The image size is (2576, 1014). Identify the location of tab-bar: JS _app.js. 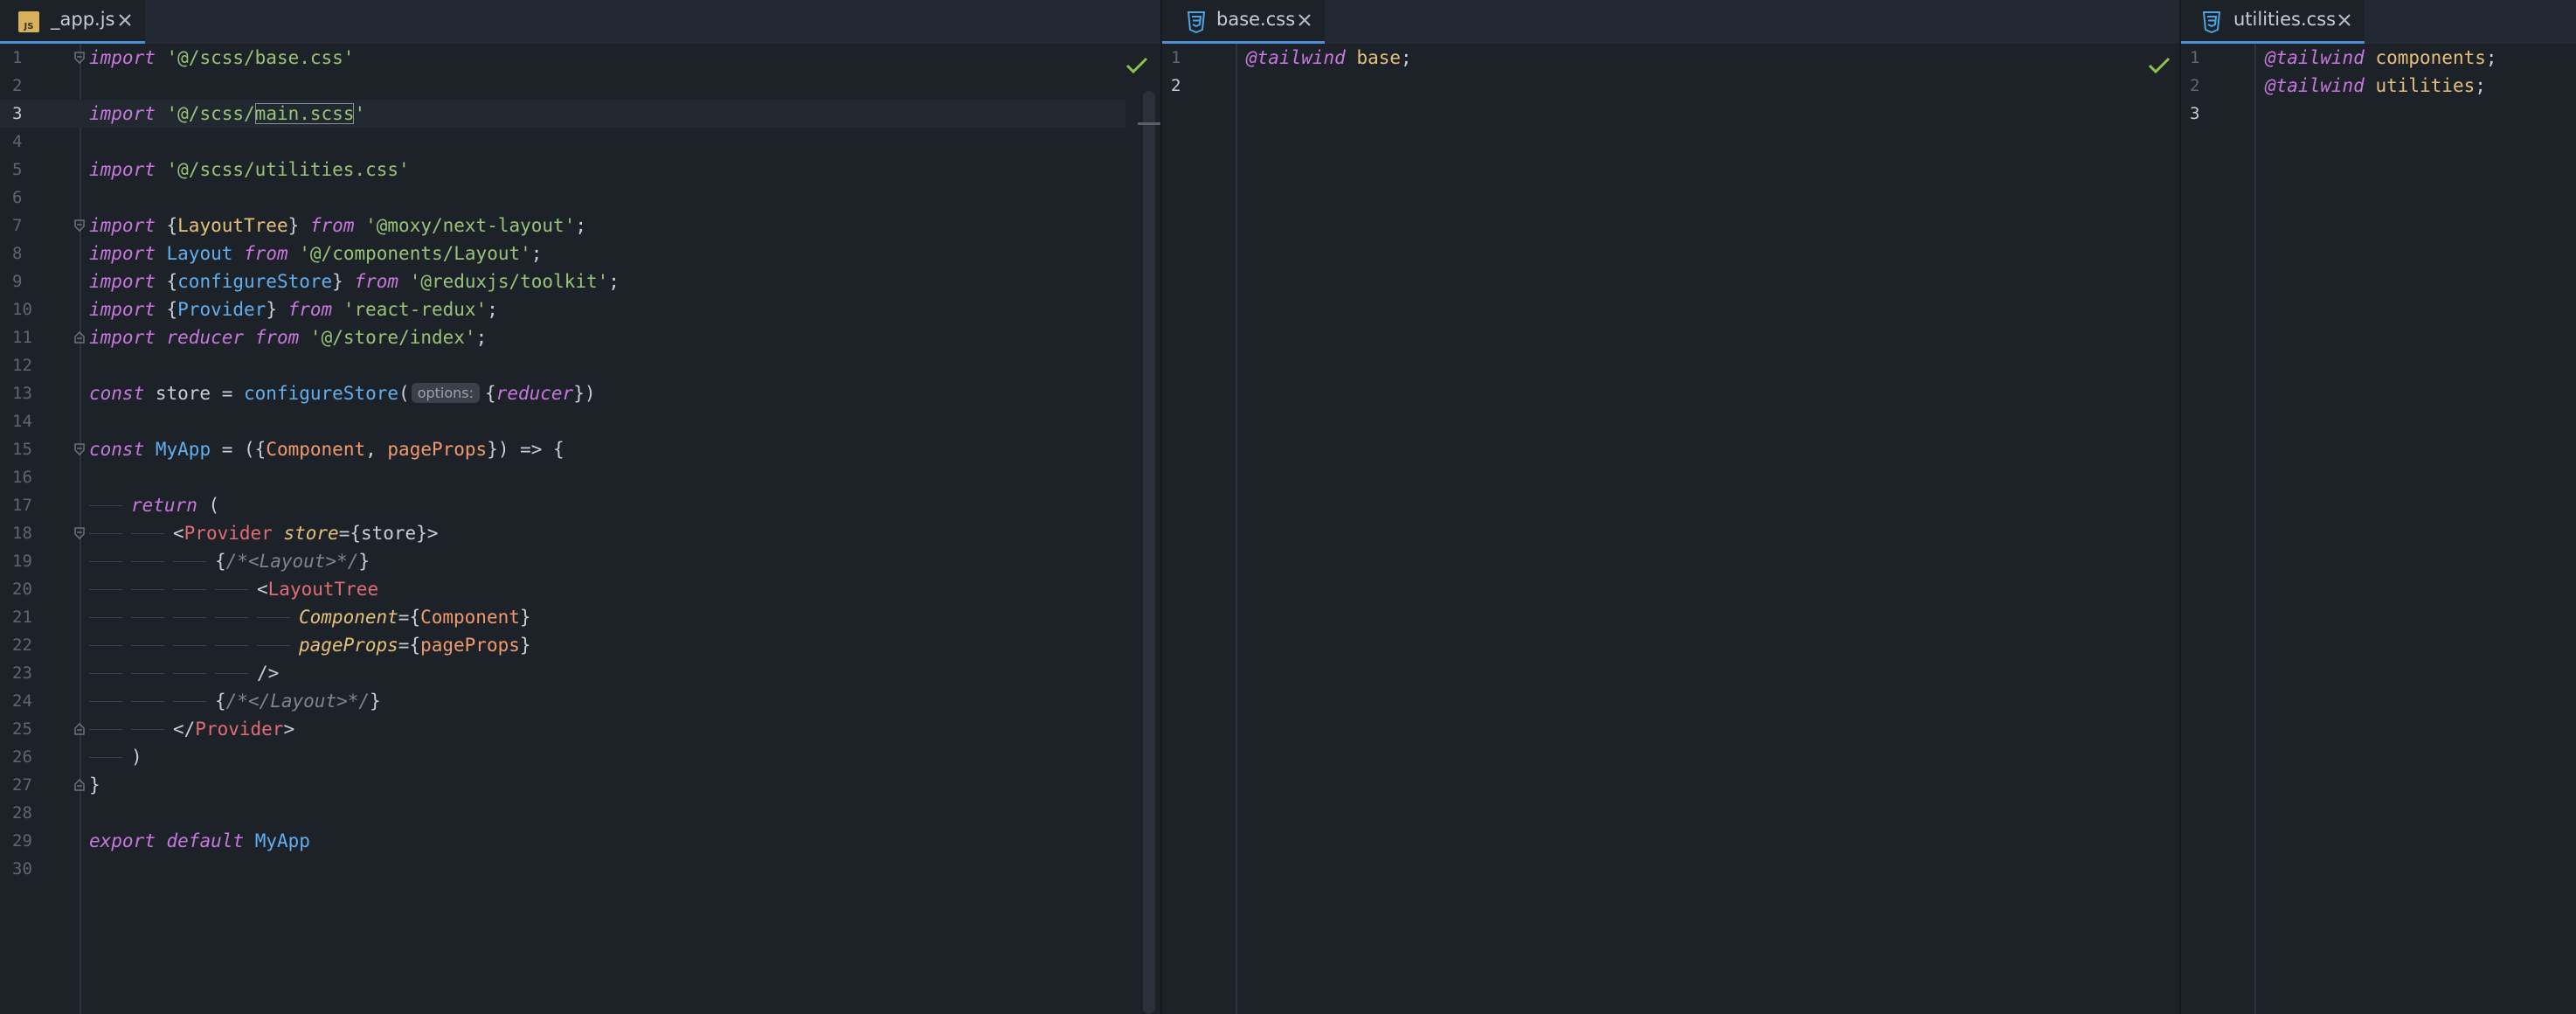
(580, 23).